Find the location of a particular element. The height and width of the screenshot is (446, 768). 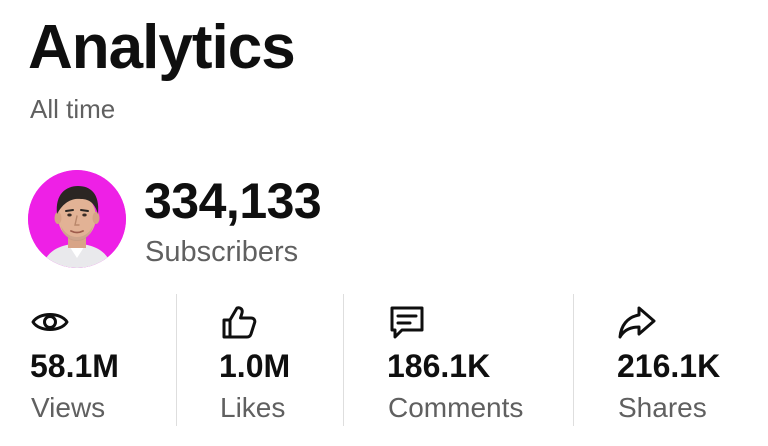

time-period-label: All time is located at coordinates (73, 109).